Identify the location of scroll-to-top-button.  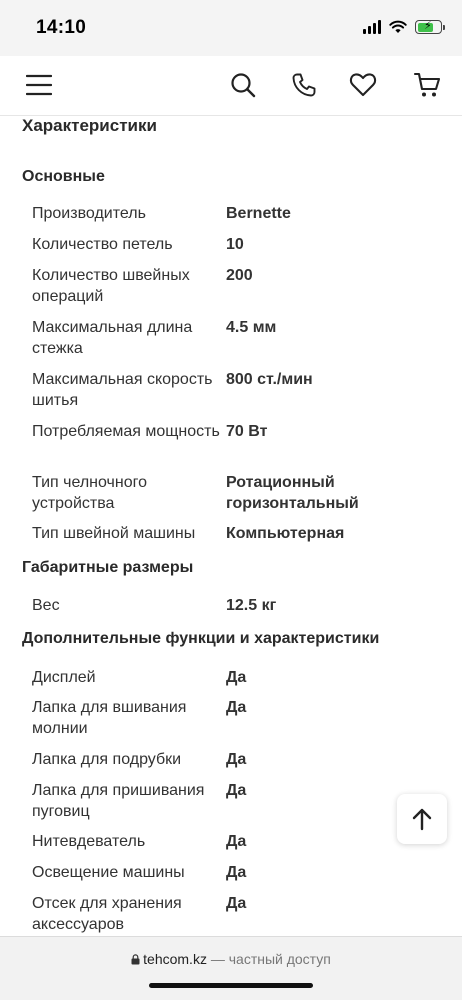
(422, 819).